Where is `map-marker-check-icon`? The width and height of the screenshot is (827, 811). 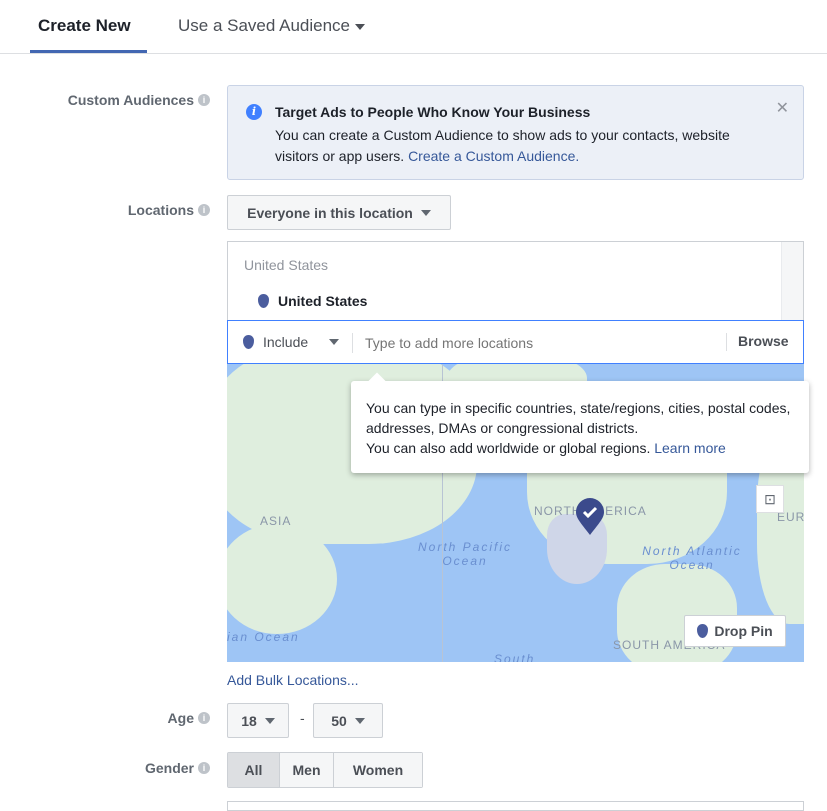 map-marker-check-icon is located at coordinates (590, 517).